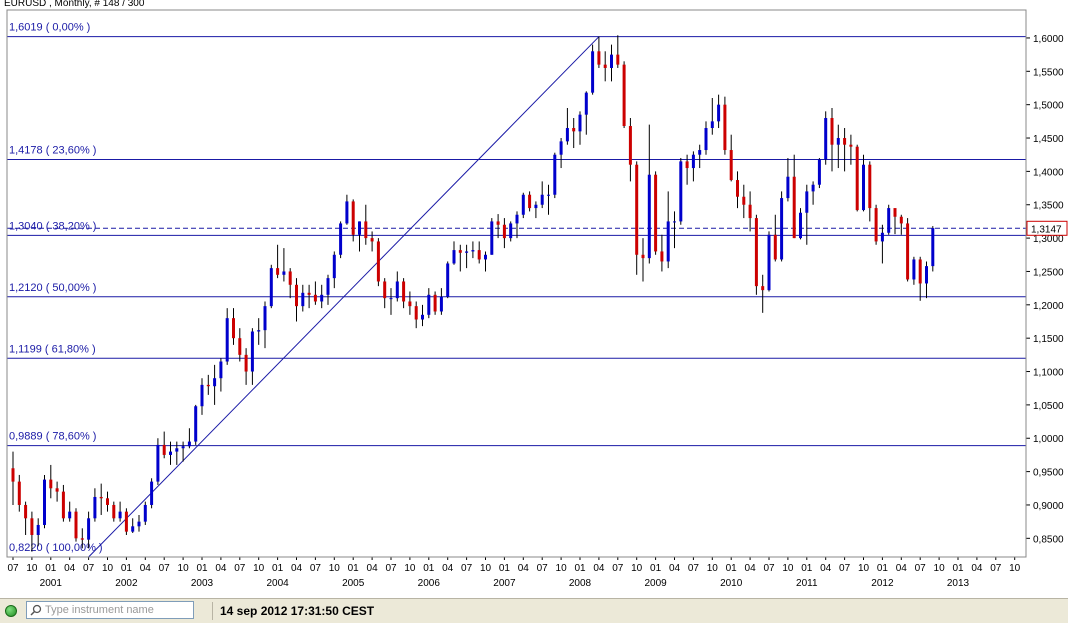 The height and width of the screenshot is (623, 1068). What do you see at coordinates (1048, 406) in the screenshot?
I see `y-tick-label: 1,0500` at bounding box center [1048, 406].